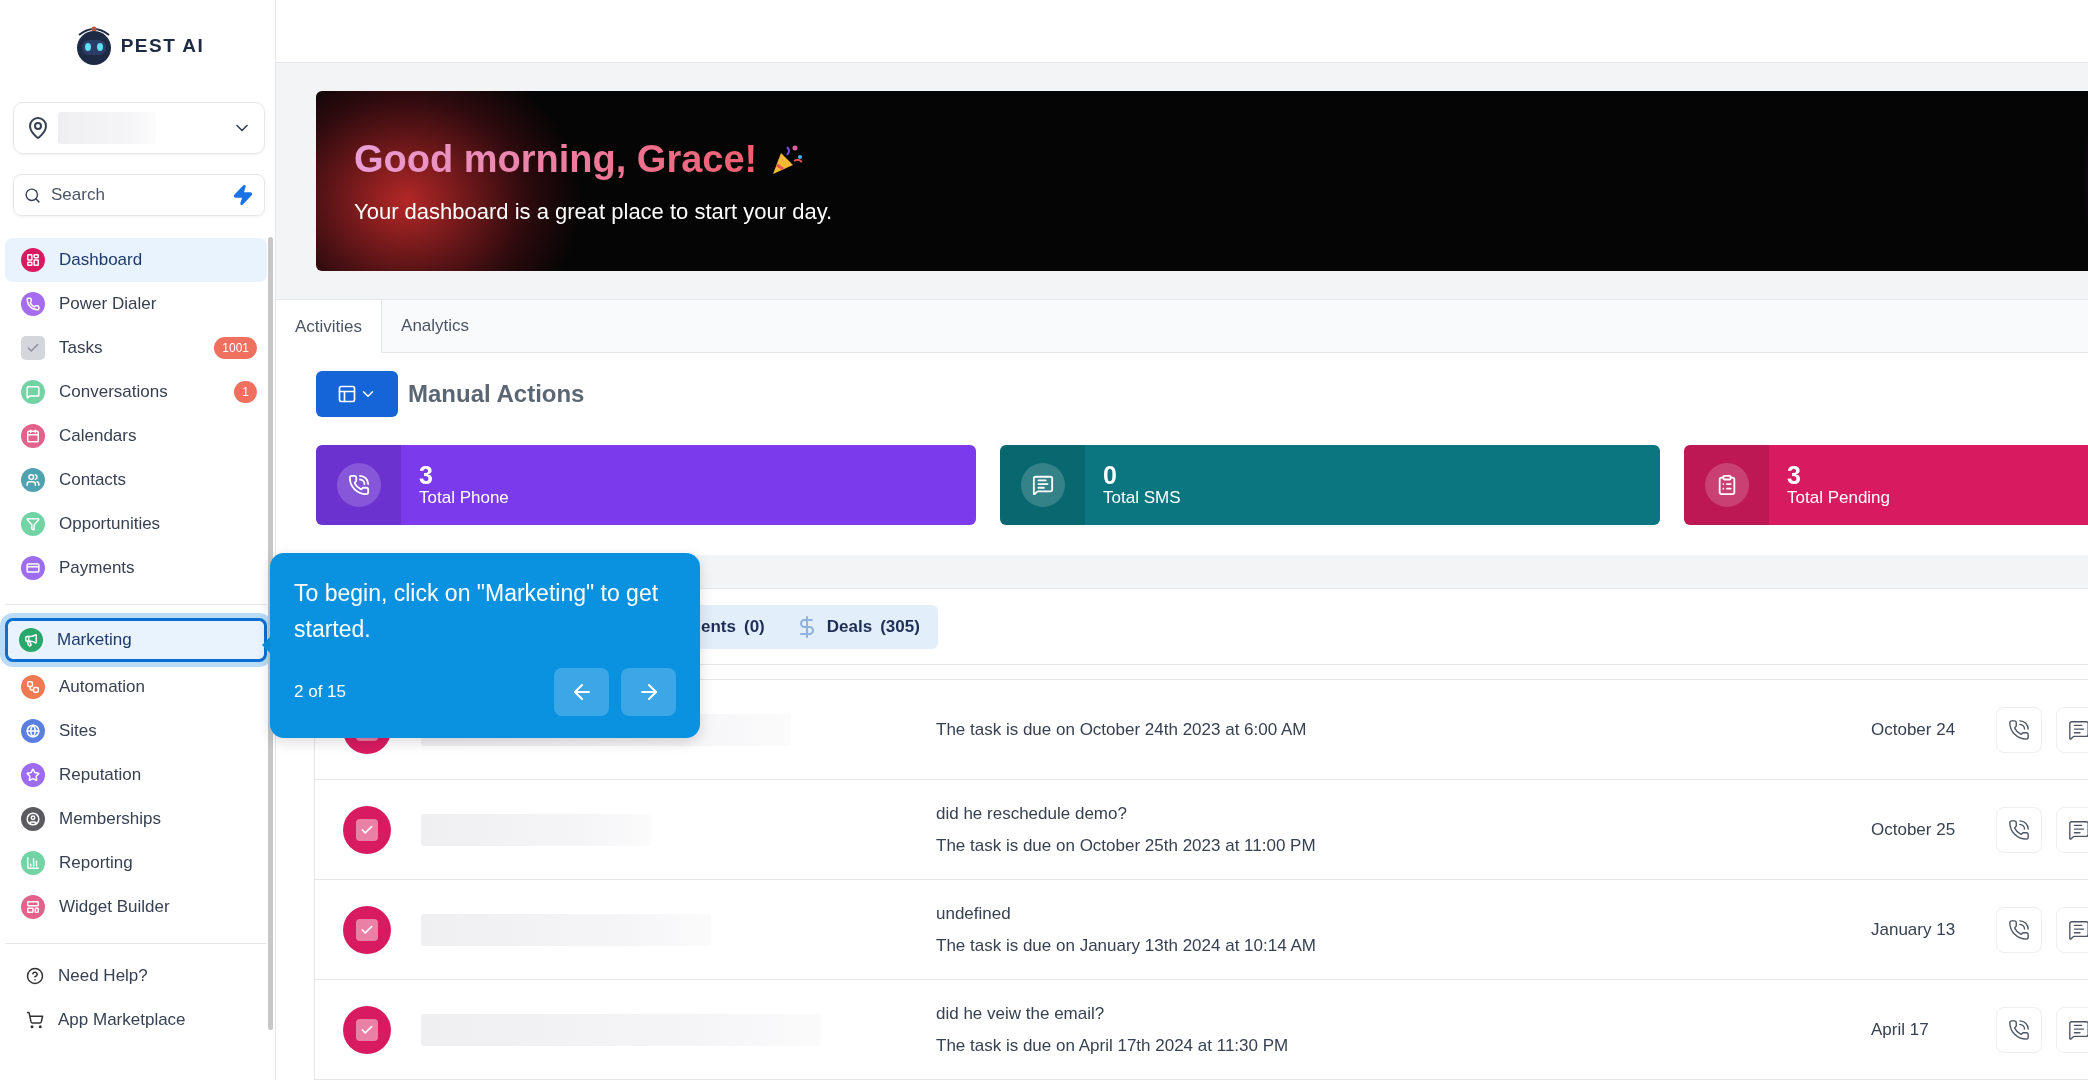  Describe the element at coordinates (32, 195) in the screenshot. I see `search-icon` at that location.